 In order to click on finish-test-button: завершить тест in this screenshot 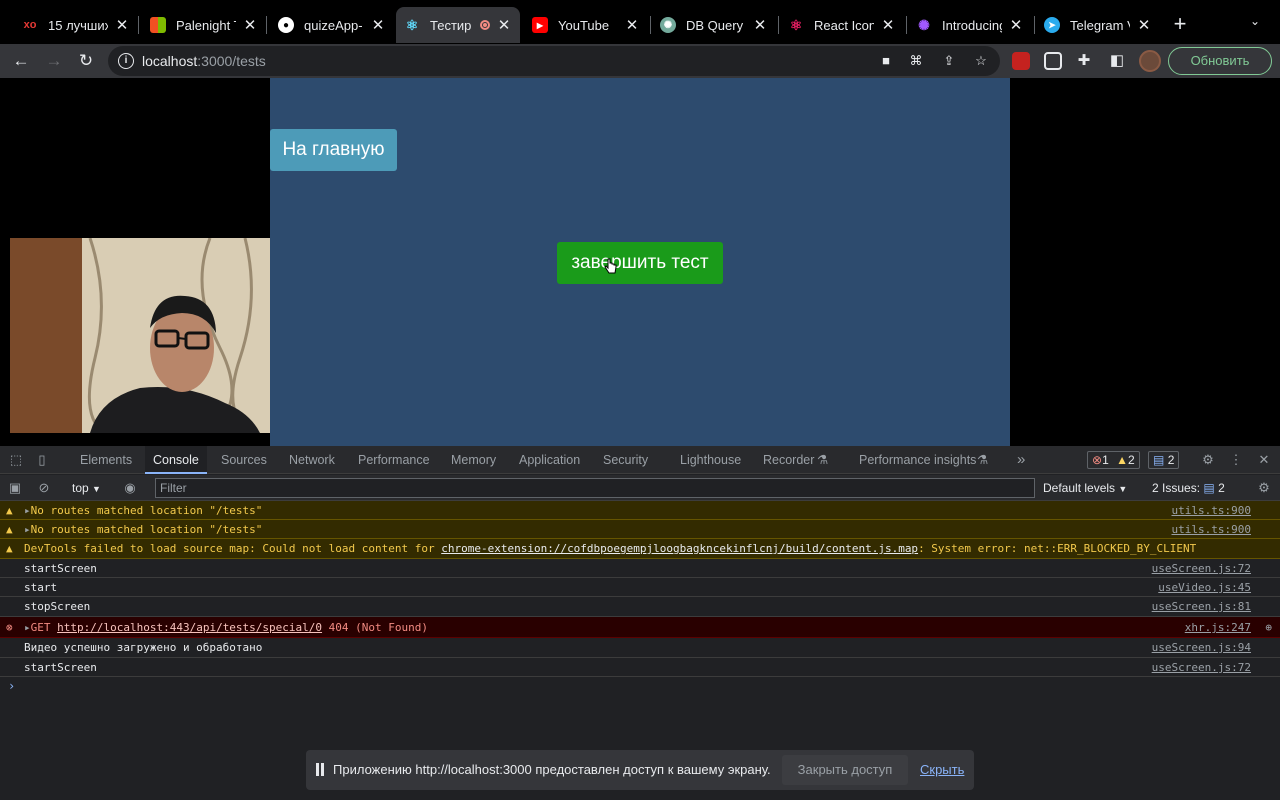, I will do `click(640, 263)`.